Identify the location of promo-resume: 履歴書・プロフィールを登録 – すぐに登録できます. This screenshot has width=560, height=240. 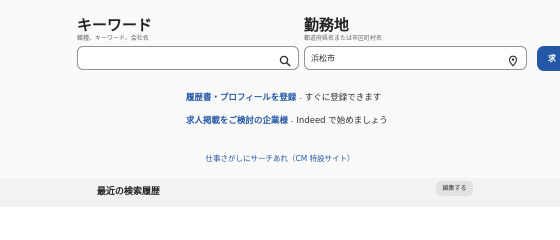
(283, 97).